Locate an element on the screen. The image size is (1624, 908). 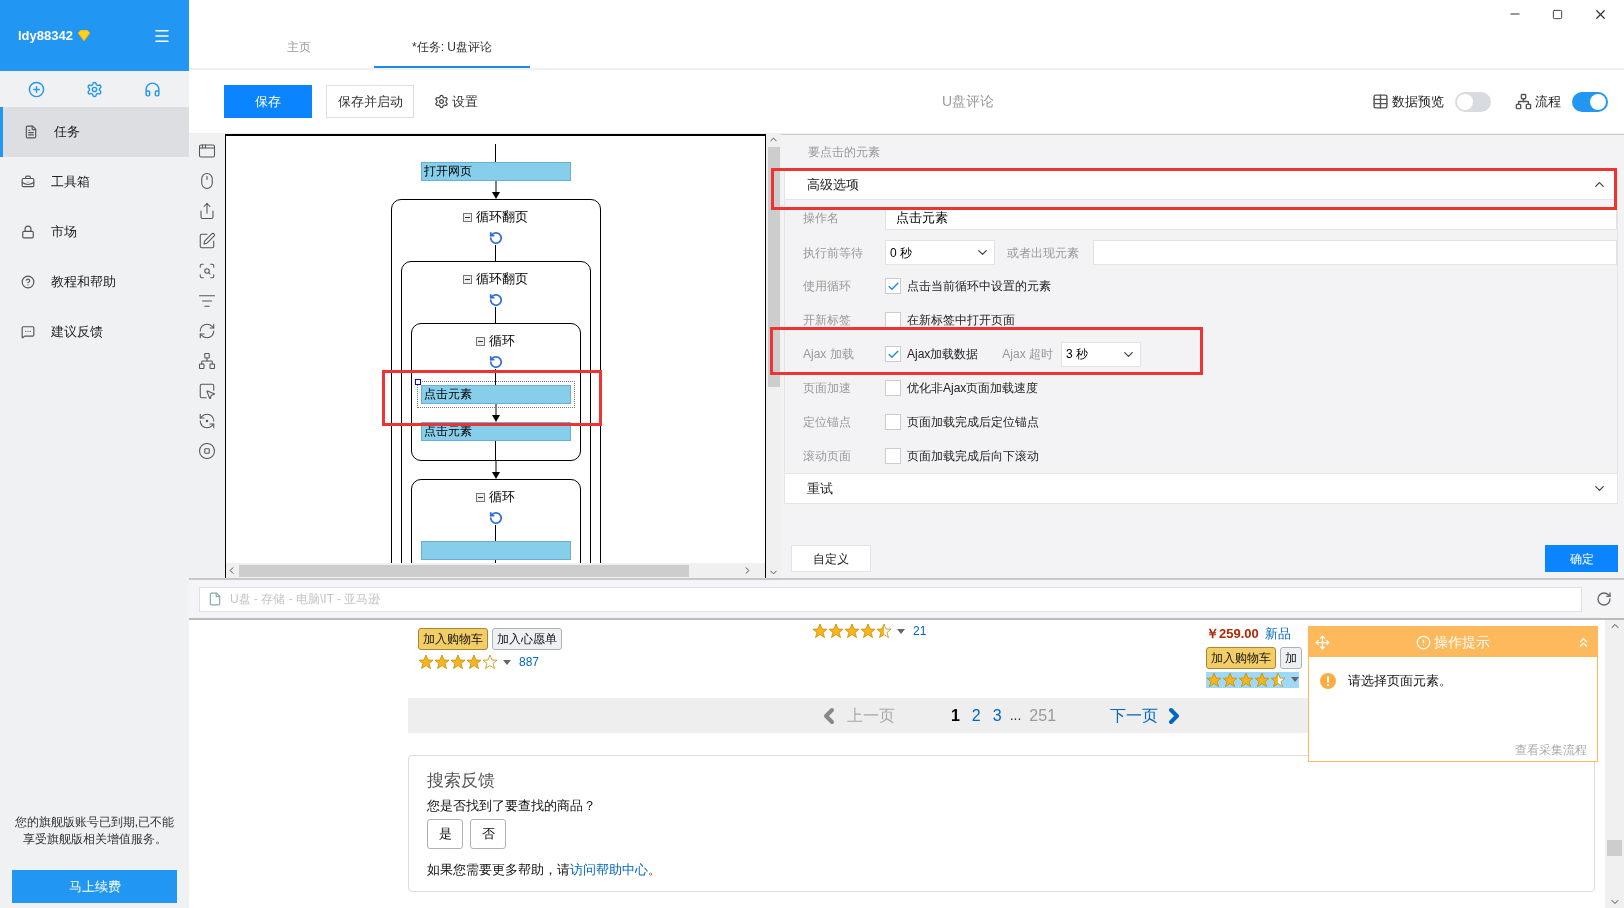
upload-icon is located at coordinates (207, 211).